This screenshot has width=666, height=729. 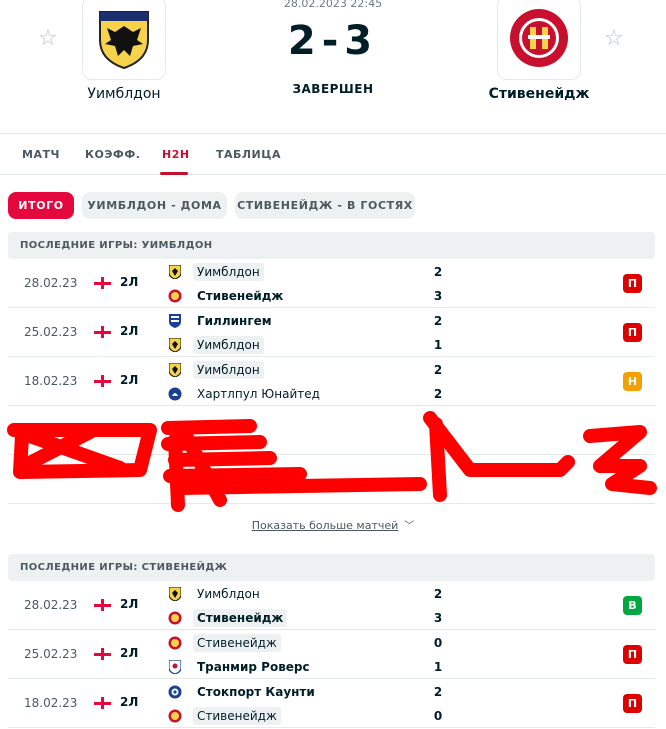 I want to click on hartlepool-logo-icon, so click(x=175, y=394).